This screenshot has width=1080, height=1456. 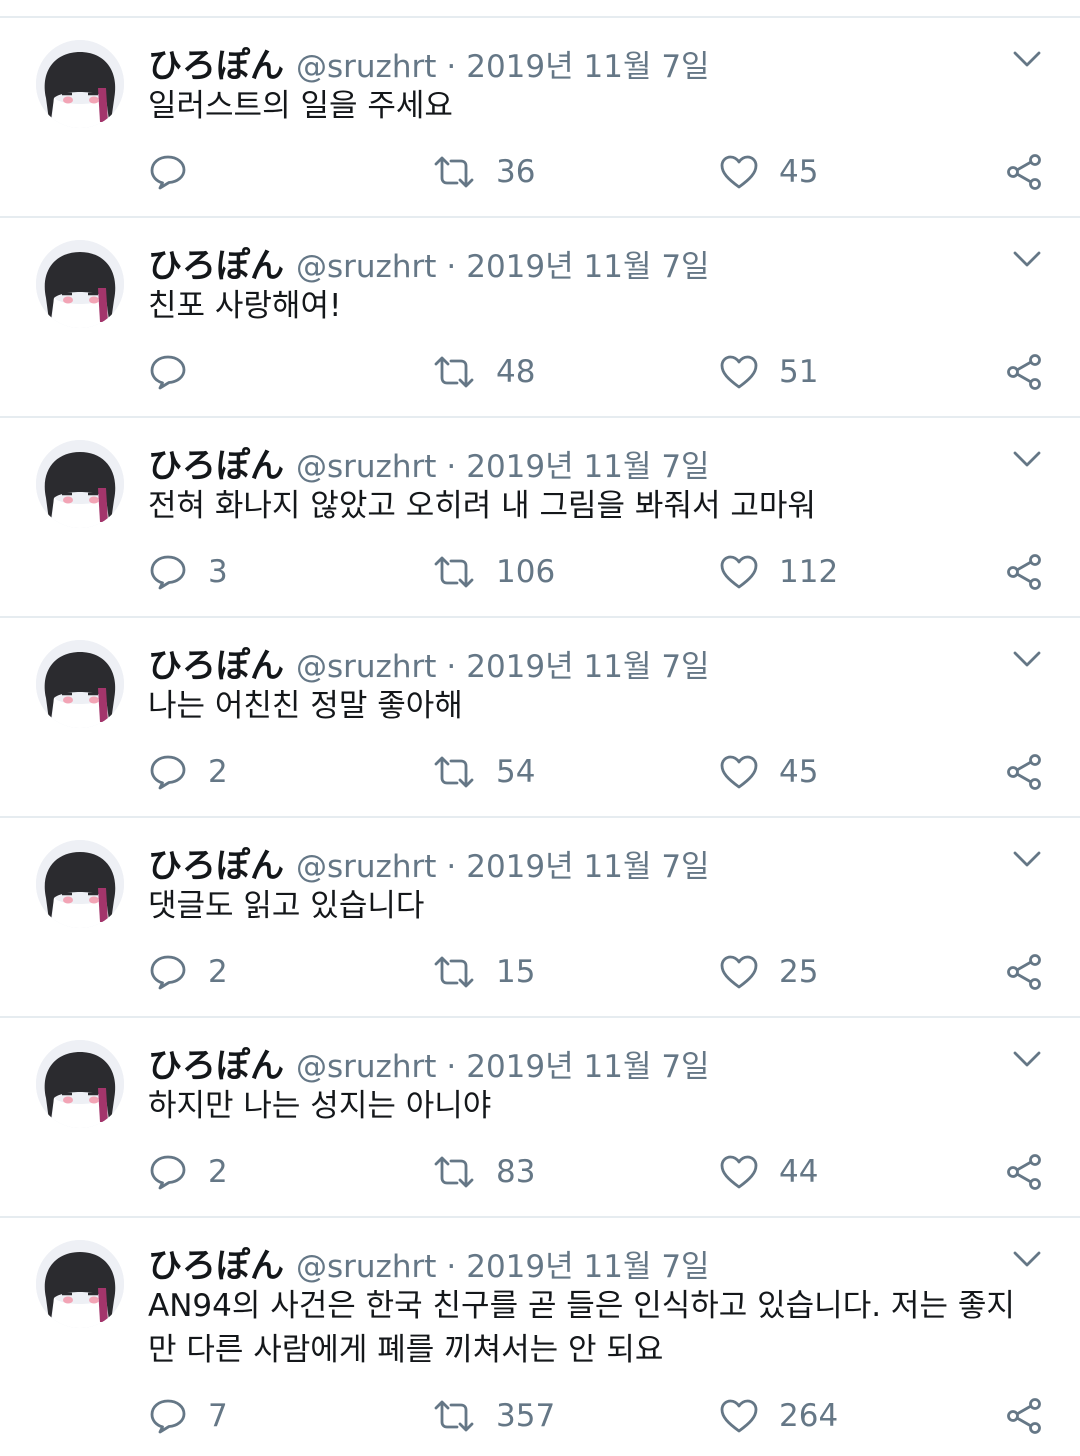 What do you see at coordinates (768, 972) in the screenshot?
I see `like-button: 25` at bounding box center [768, 972].